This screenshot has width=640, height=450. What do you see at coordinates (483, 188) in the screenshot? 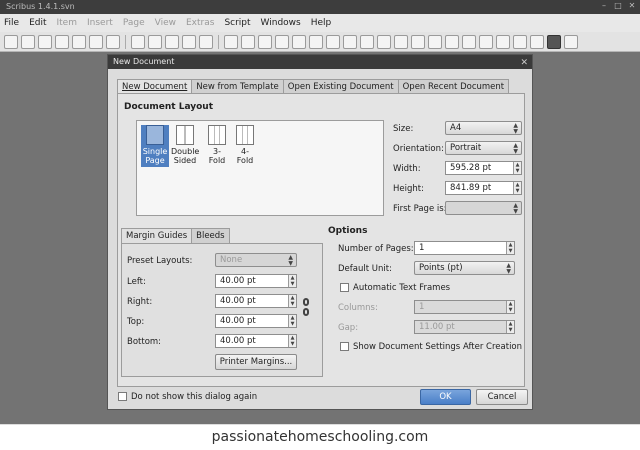
I see `height-input: 841.89 pt ▲ ▼` at bounding box center [483, 188].